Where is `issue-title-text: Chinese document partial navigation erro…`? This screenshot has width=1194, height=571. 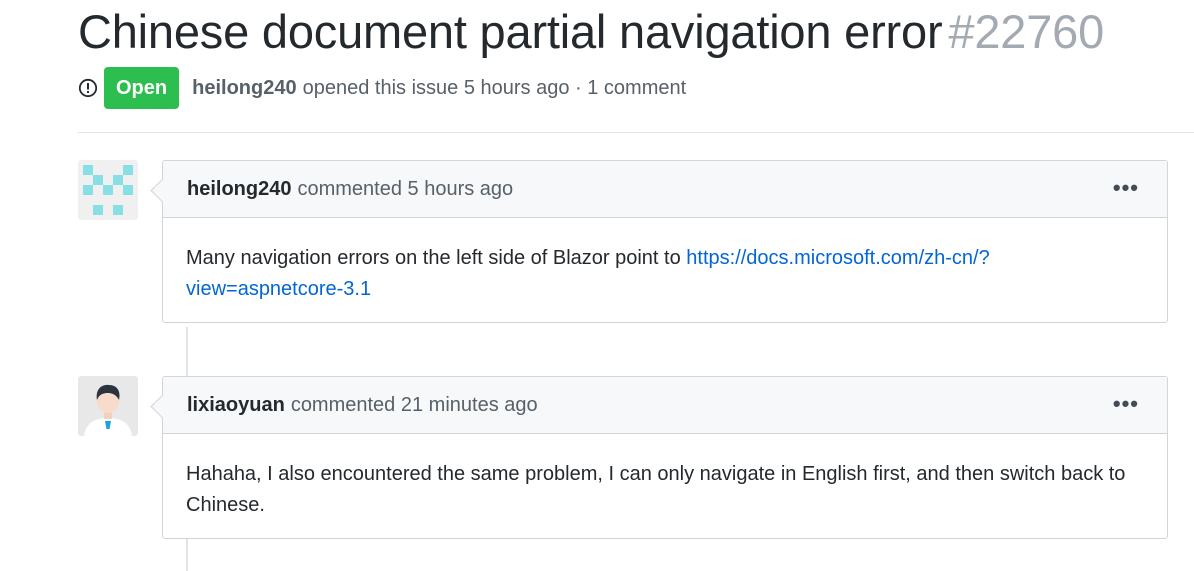
issue-title-text: Chinese document partial navigation erro… is located at coordinates (510, 31).